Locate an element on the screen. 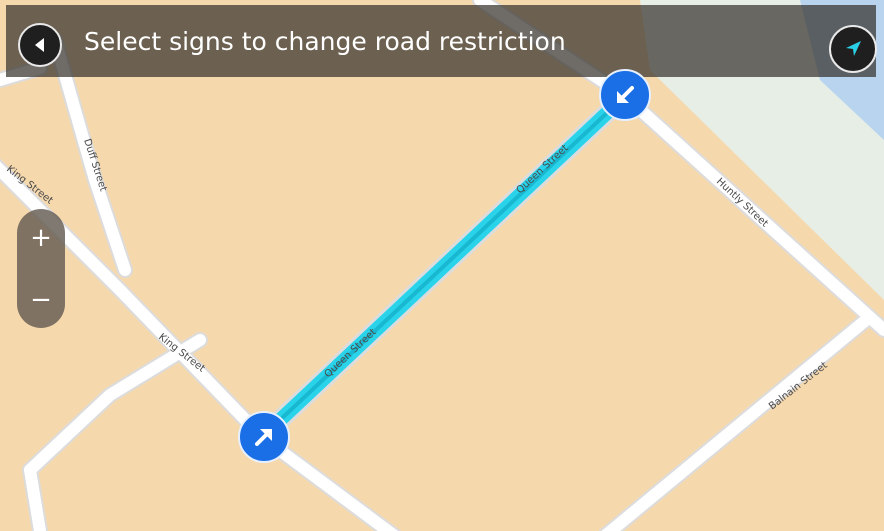 This screenshot has height=531, width=884. direction-arrow-up-right-icon is located at coordinates (263, 437).